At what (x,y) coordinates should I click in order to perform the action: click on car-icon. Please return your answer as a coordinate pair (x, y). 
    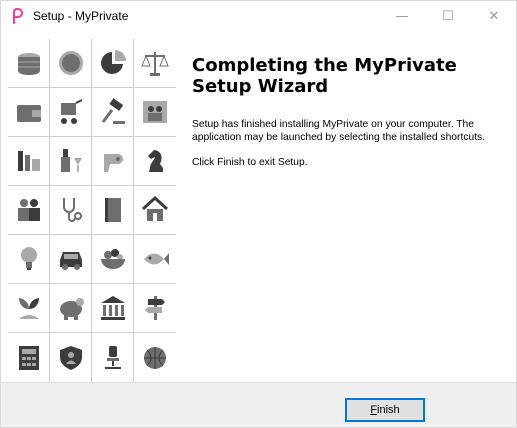
    Looking at the image, I should click on (70, 261).